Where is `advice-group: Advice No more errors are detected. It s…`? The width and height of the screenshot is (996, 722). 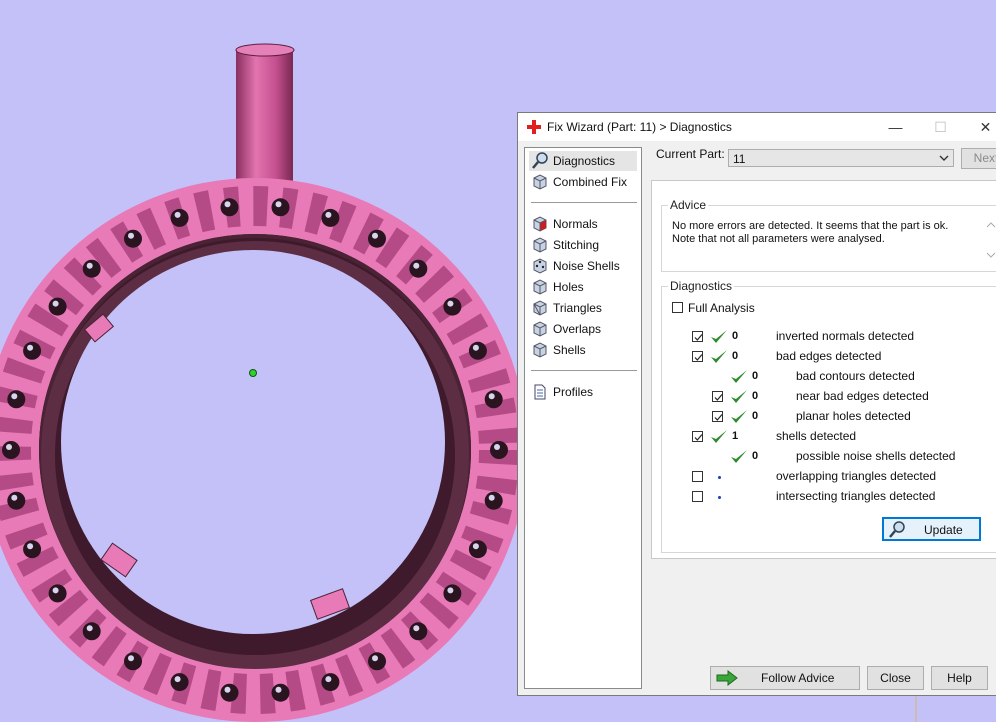 advice-group: Advice No more errors are detected. It s… is located at coordinates (828, 235).